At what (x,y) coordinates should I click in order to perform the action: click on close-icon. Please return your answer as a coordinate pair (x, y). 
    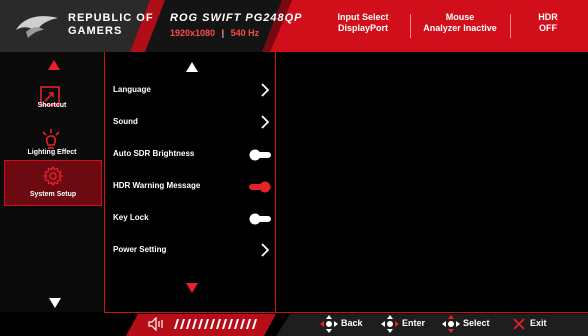
    Looking at the image, I should click on (519, 324).